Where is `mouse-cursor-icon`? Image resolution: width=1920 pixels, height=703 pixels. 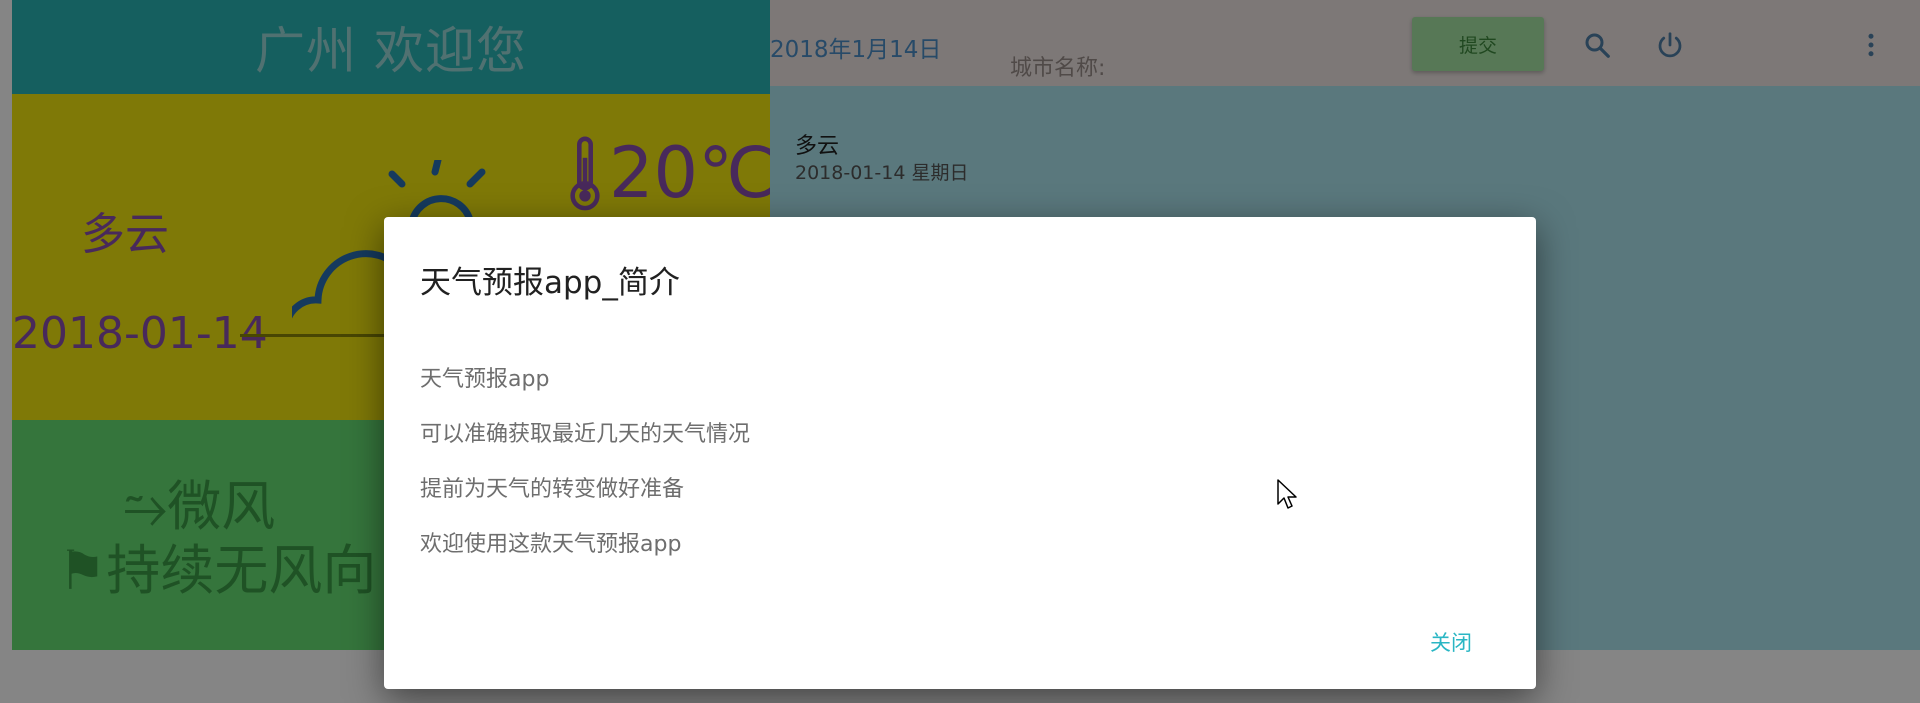
mouse-cursor-icon is located at coordinates (1287, 494).